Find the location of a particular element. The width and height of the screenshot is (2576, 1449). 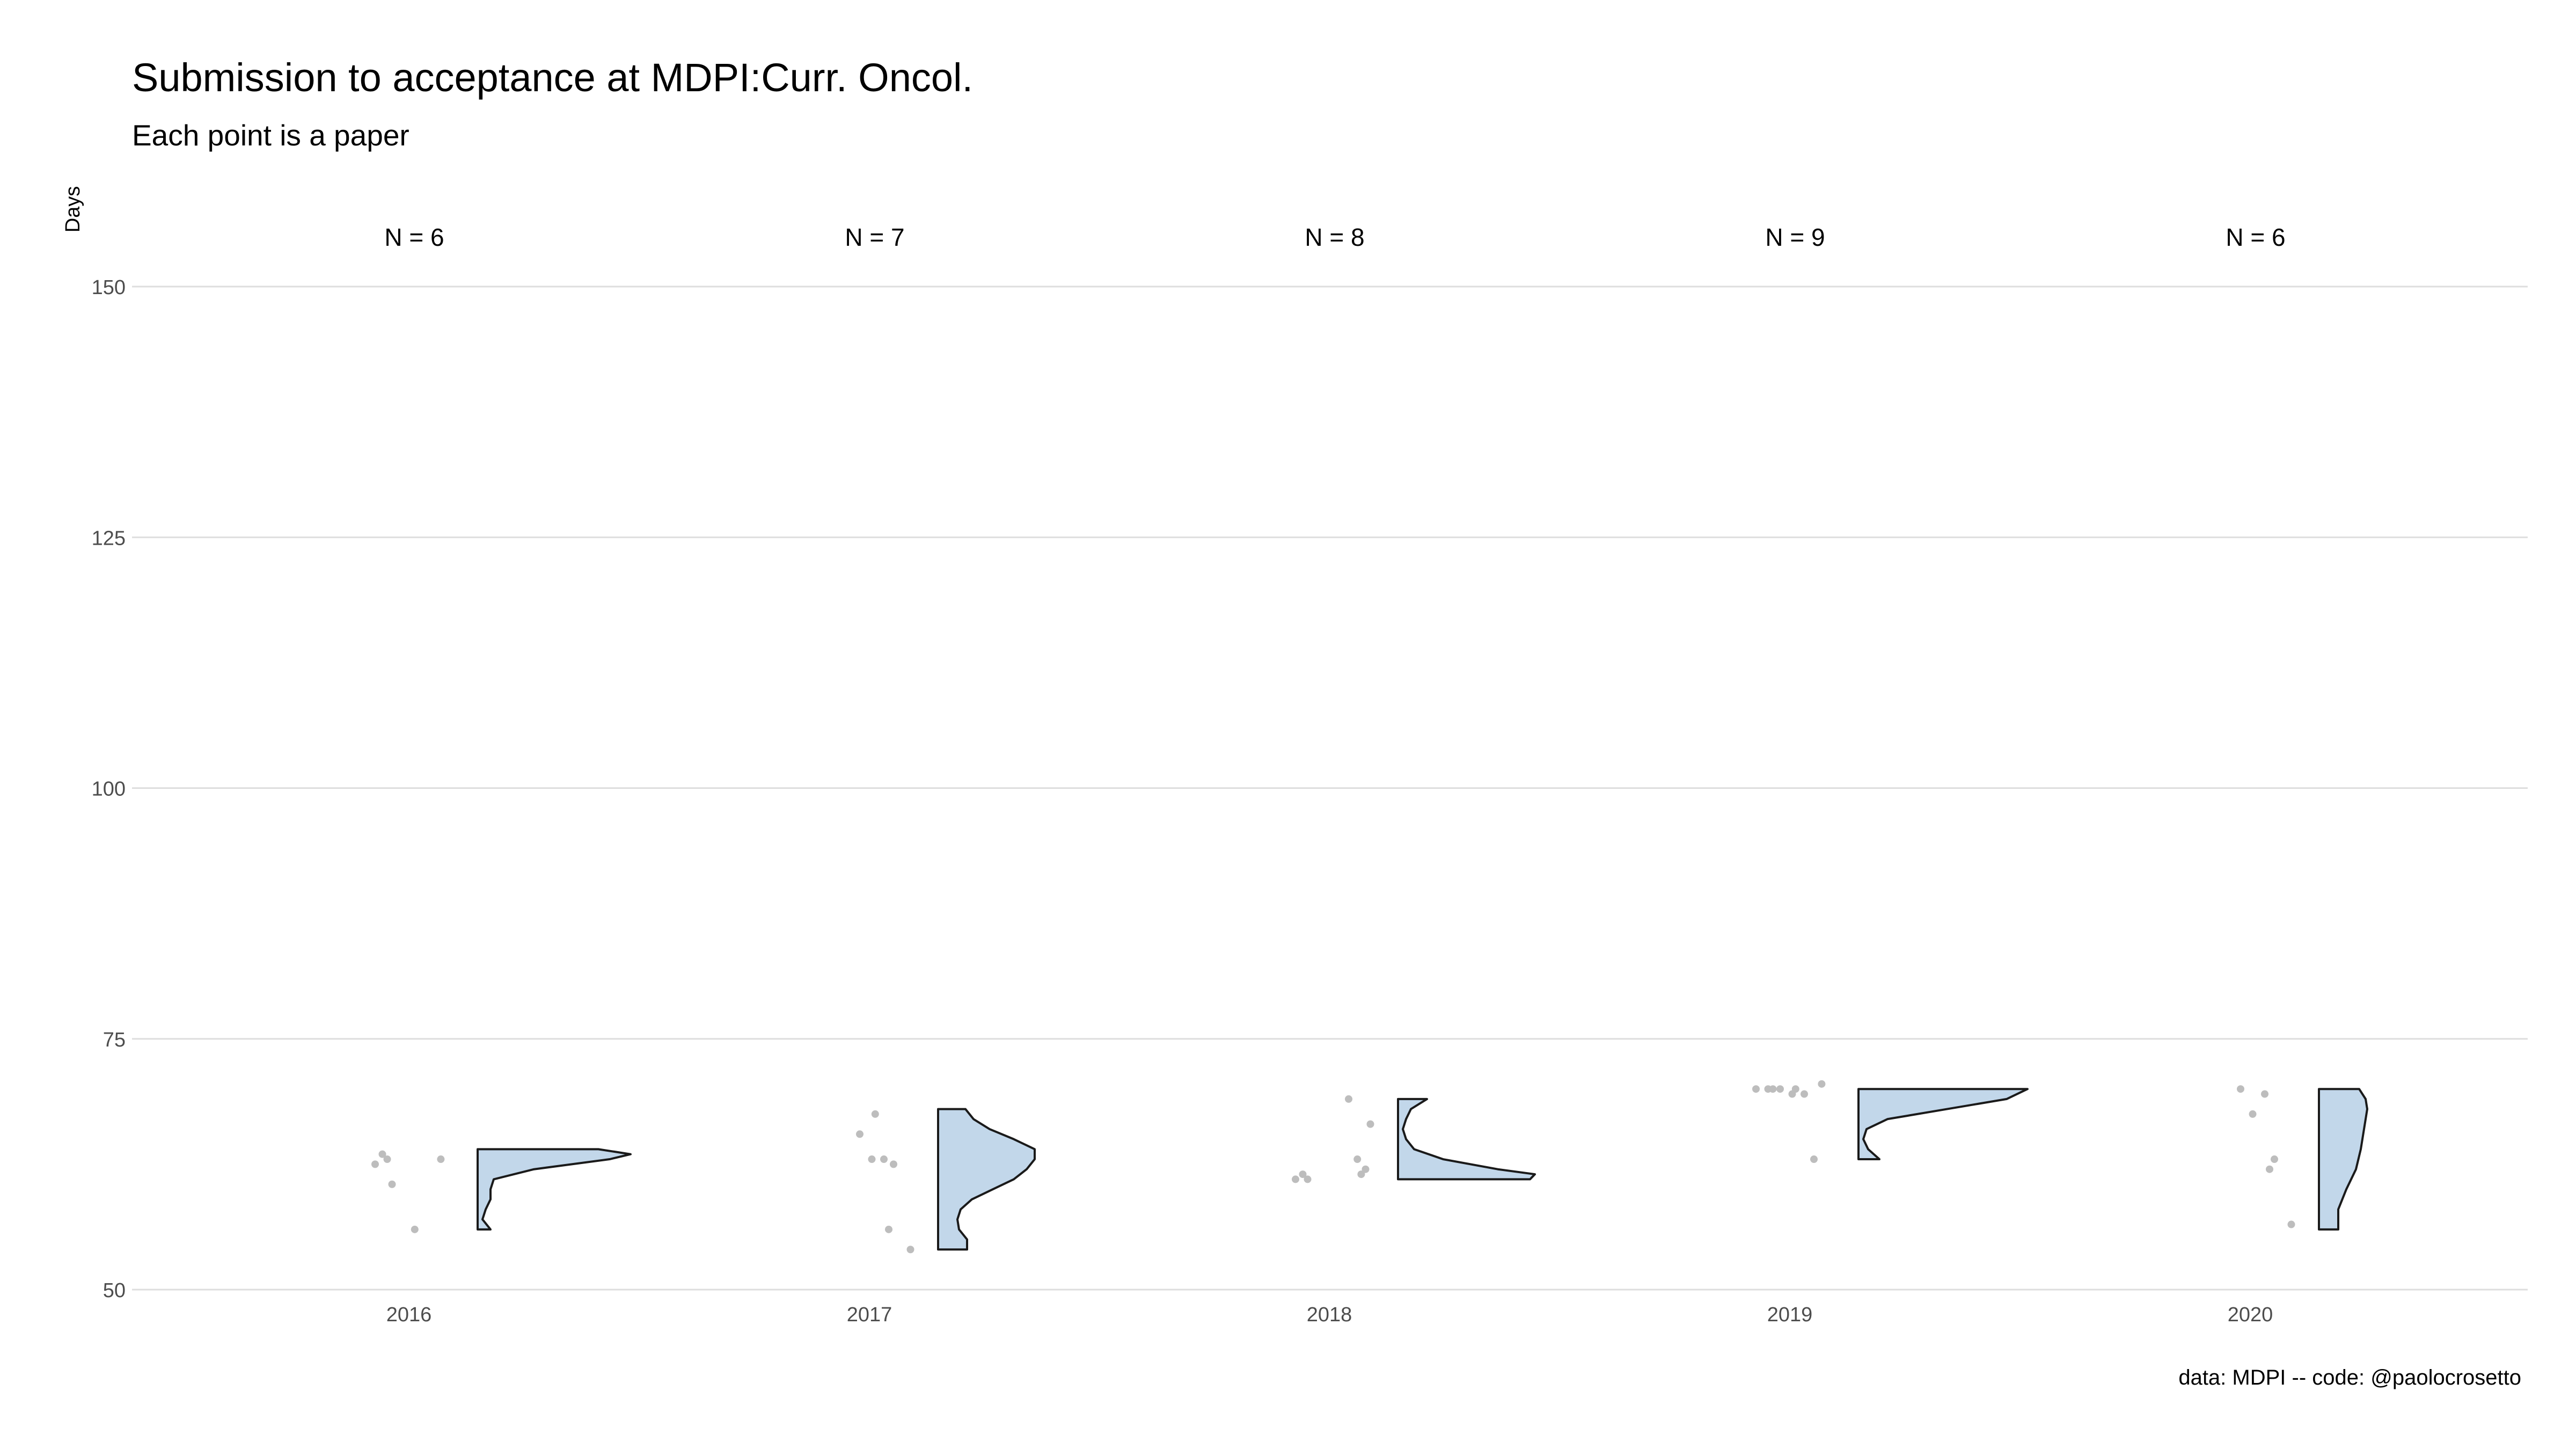

y-tick-label: 100 is located at coordinates (109, 789).